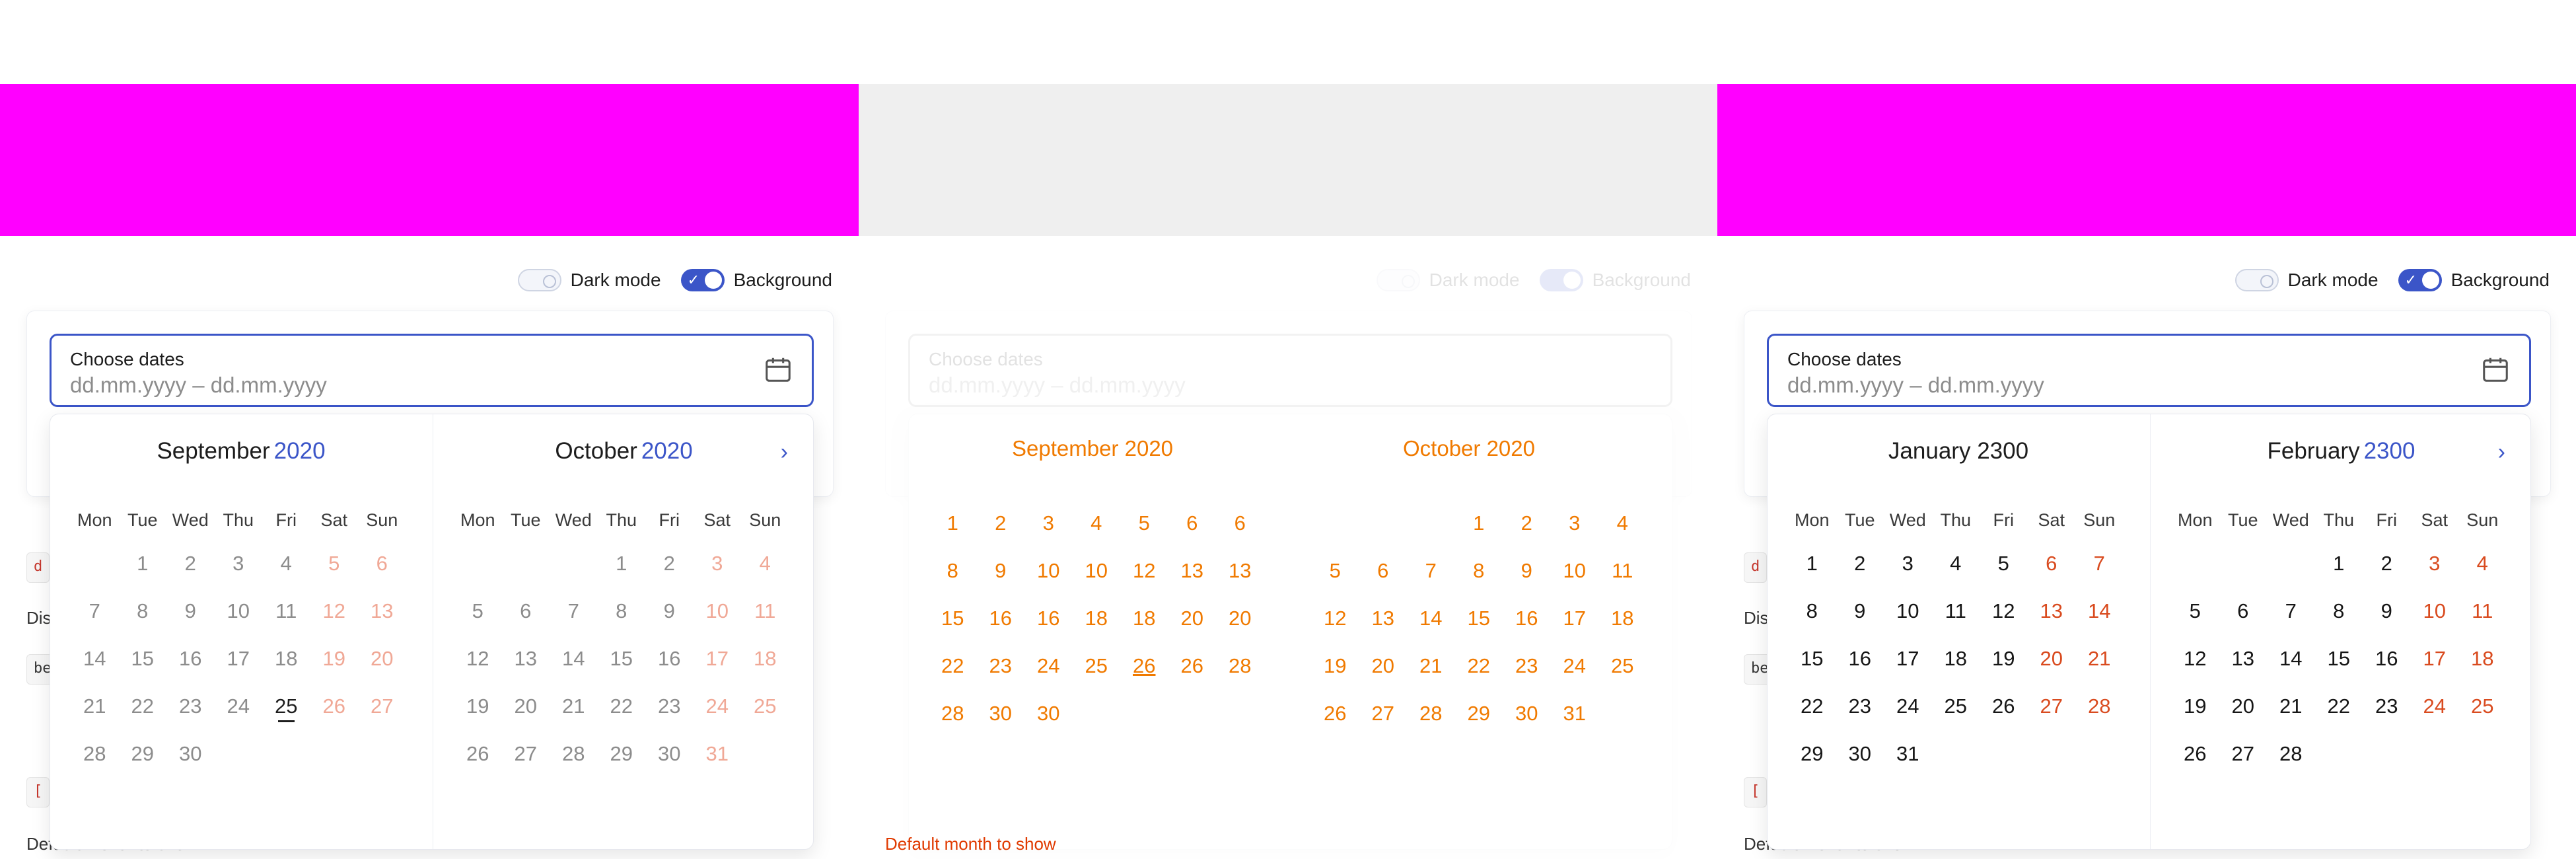 The width and height of the screenshot is (2576, 859). I want to click on background-toggle: Background, so click(1615, 280).